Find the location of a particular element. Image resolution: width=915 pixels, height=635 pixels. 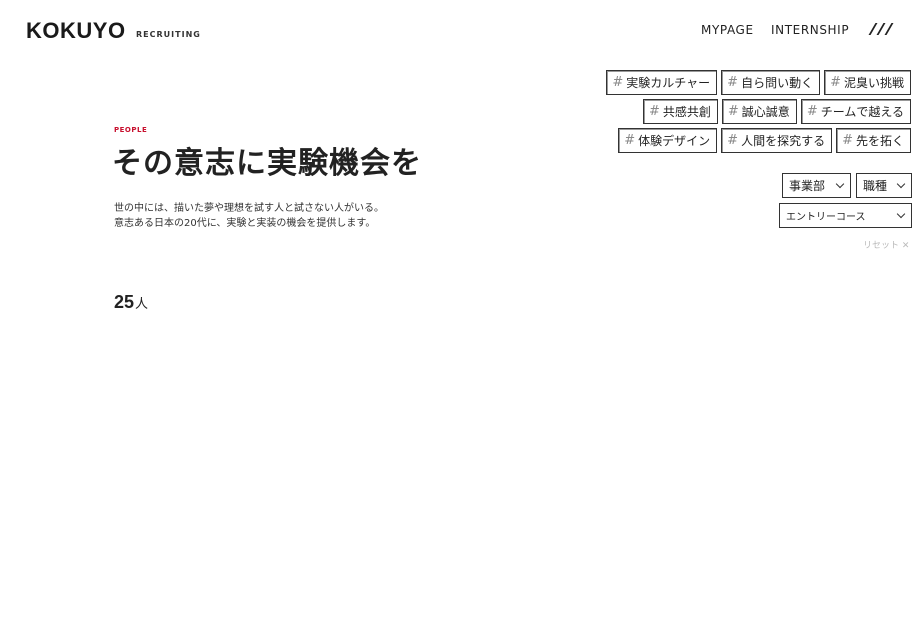

tag-label: 泥臭い挑戦 is located at coordinates (873, 83).